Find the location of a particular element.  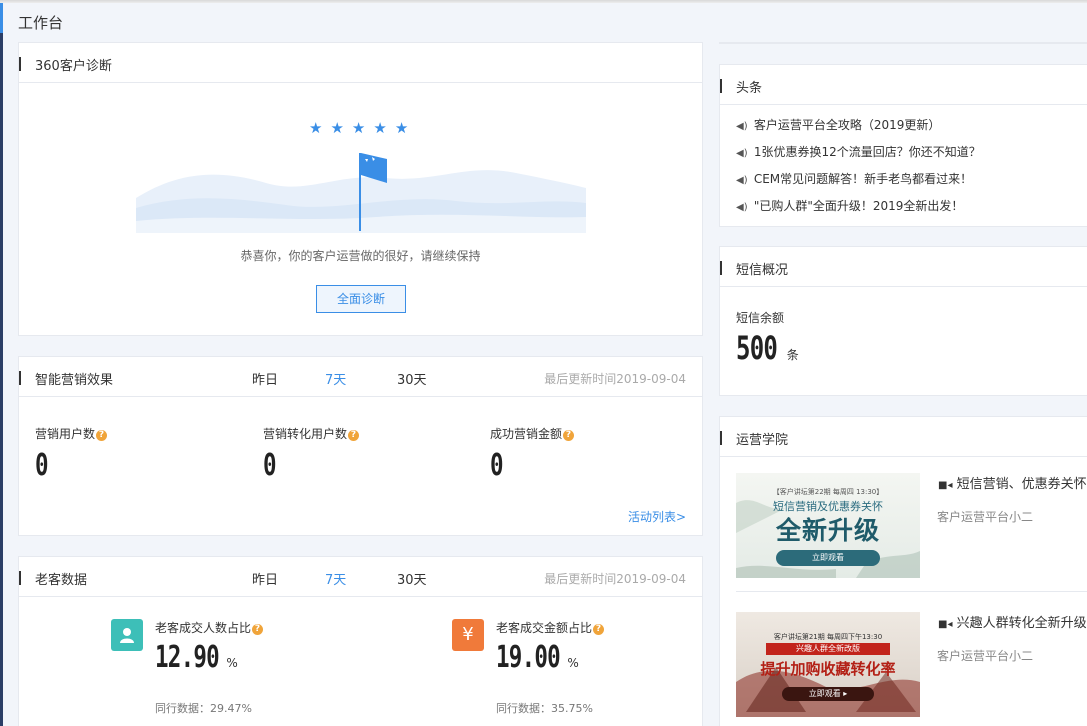

headline-text: 1张优惠券换12个流量回店？你还不知道？ is located at coordinates (867, 152).